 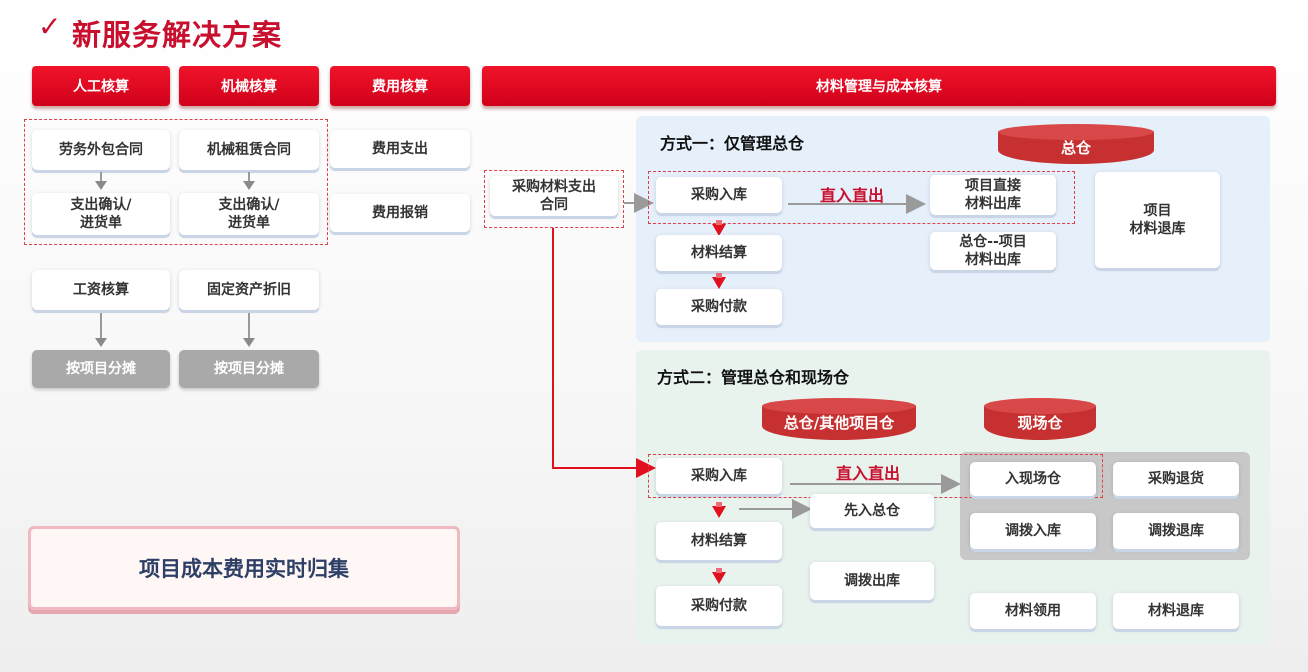 What do you see at coordinates (732, 143) in the screenshot?
I see `mode1-label: 方式一：仅管理总仓` at bounding box center [732, 143].